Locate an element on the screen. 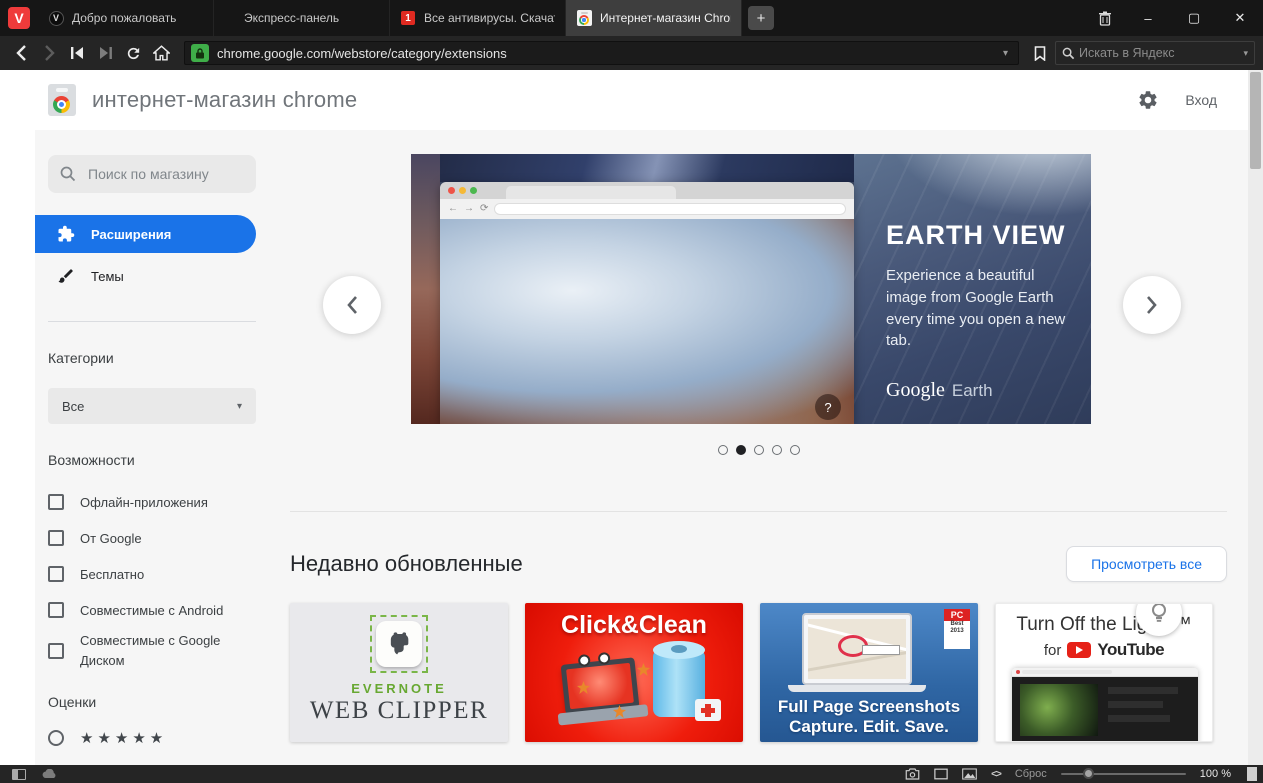 This screenshot has width=1263, height=783. darkened-browser-mockup is located at coordinates (1105, 704).